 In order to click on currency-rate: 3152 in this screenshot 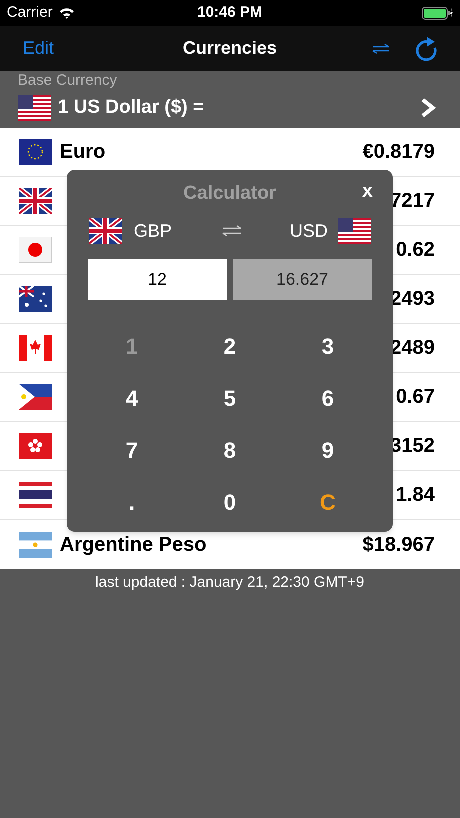, I will do `click(412, 446)`.